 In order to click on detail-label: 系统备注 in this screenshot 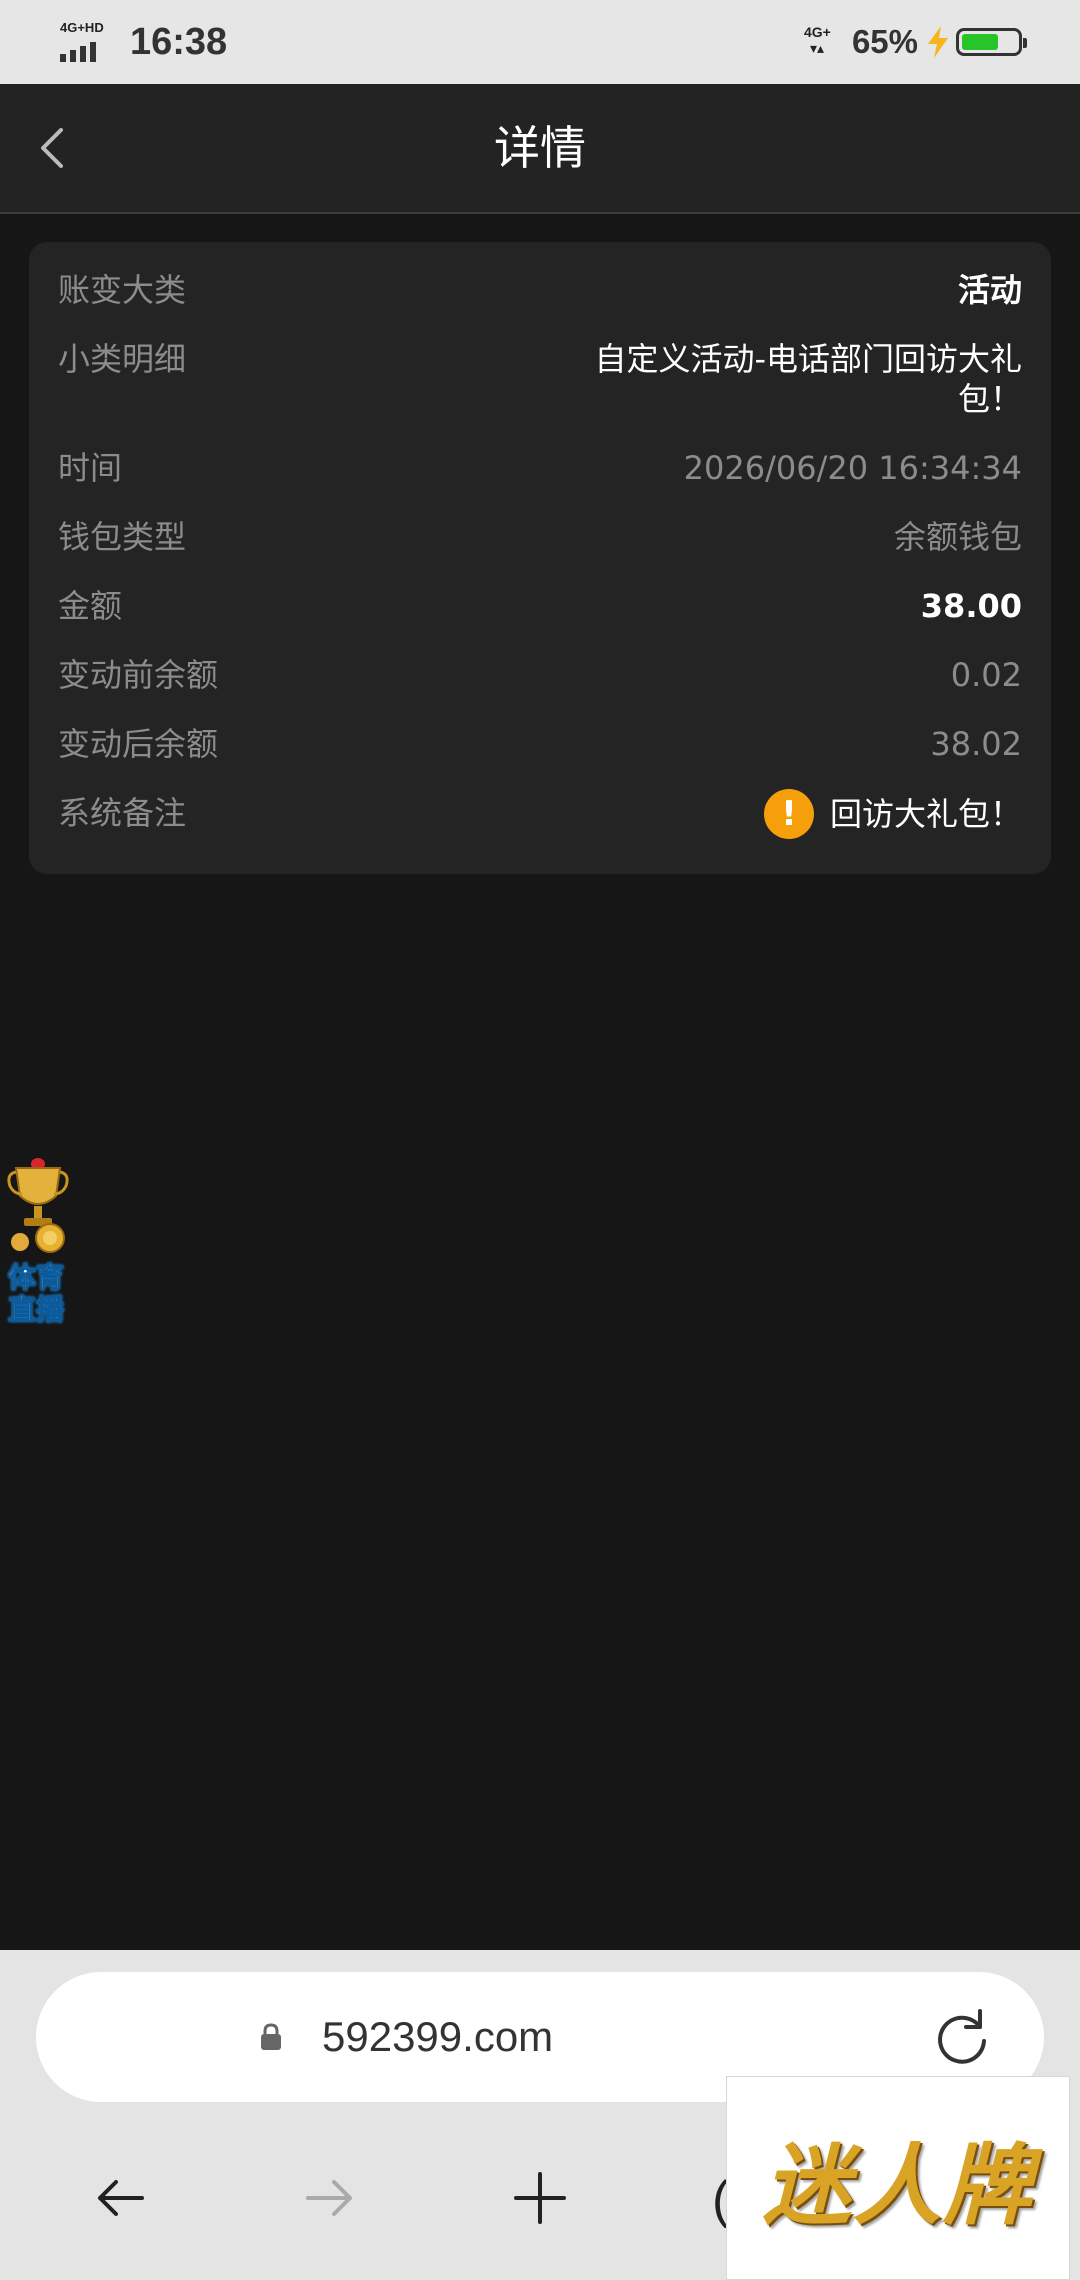, I will do `click(122, 813)`.